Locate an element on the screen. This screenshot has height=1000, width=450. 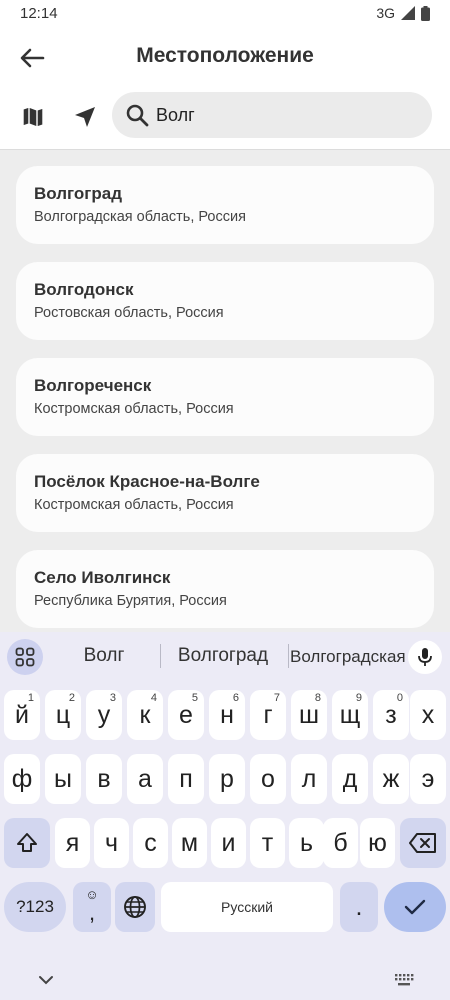
key-к: к4 is located at coordinates (145, 715).